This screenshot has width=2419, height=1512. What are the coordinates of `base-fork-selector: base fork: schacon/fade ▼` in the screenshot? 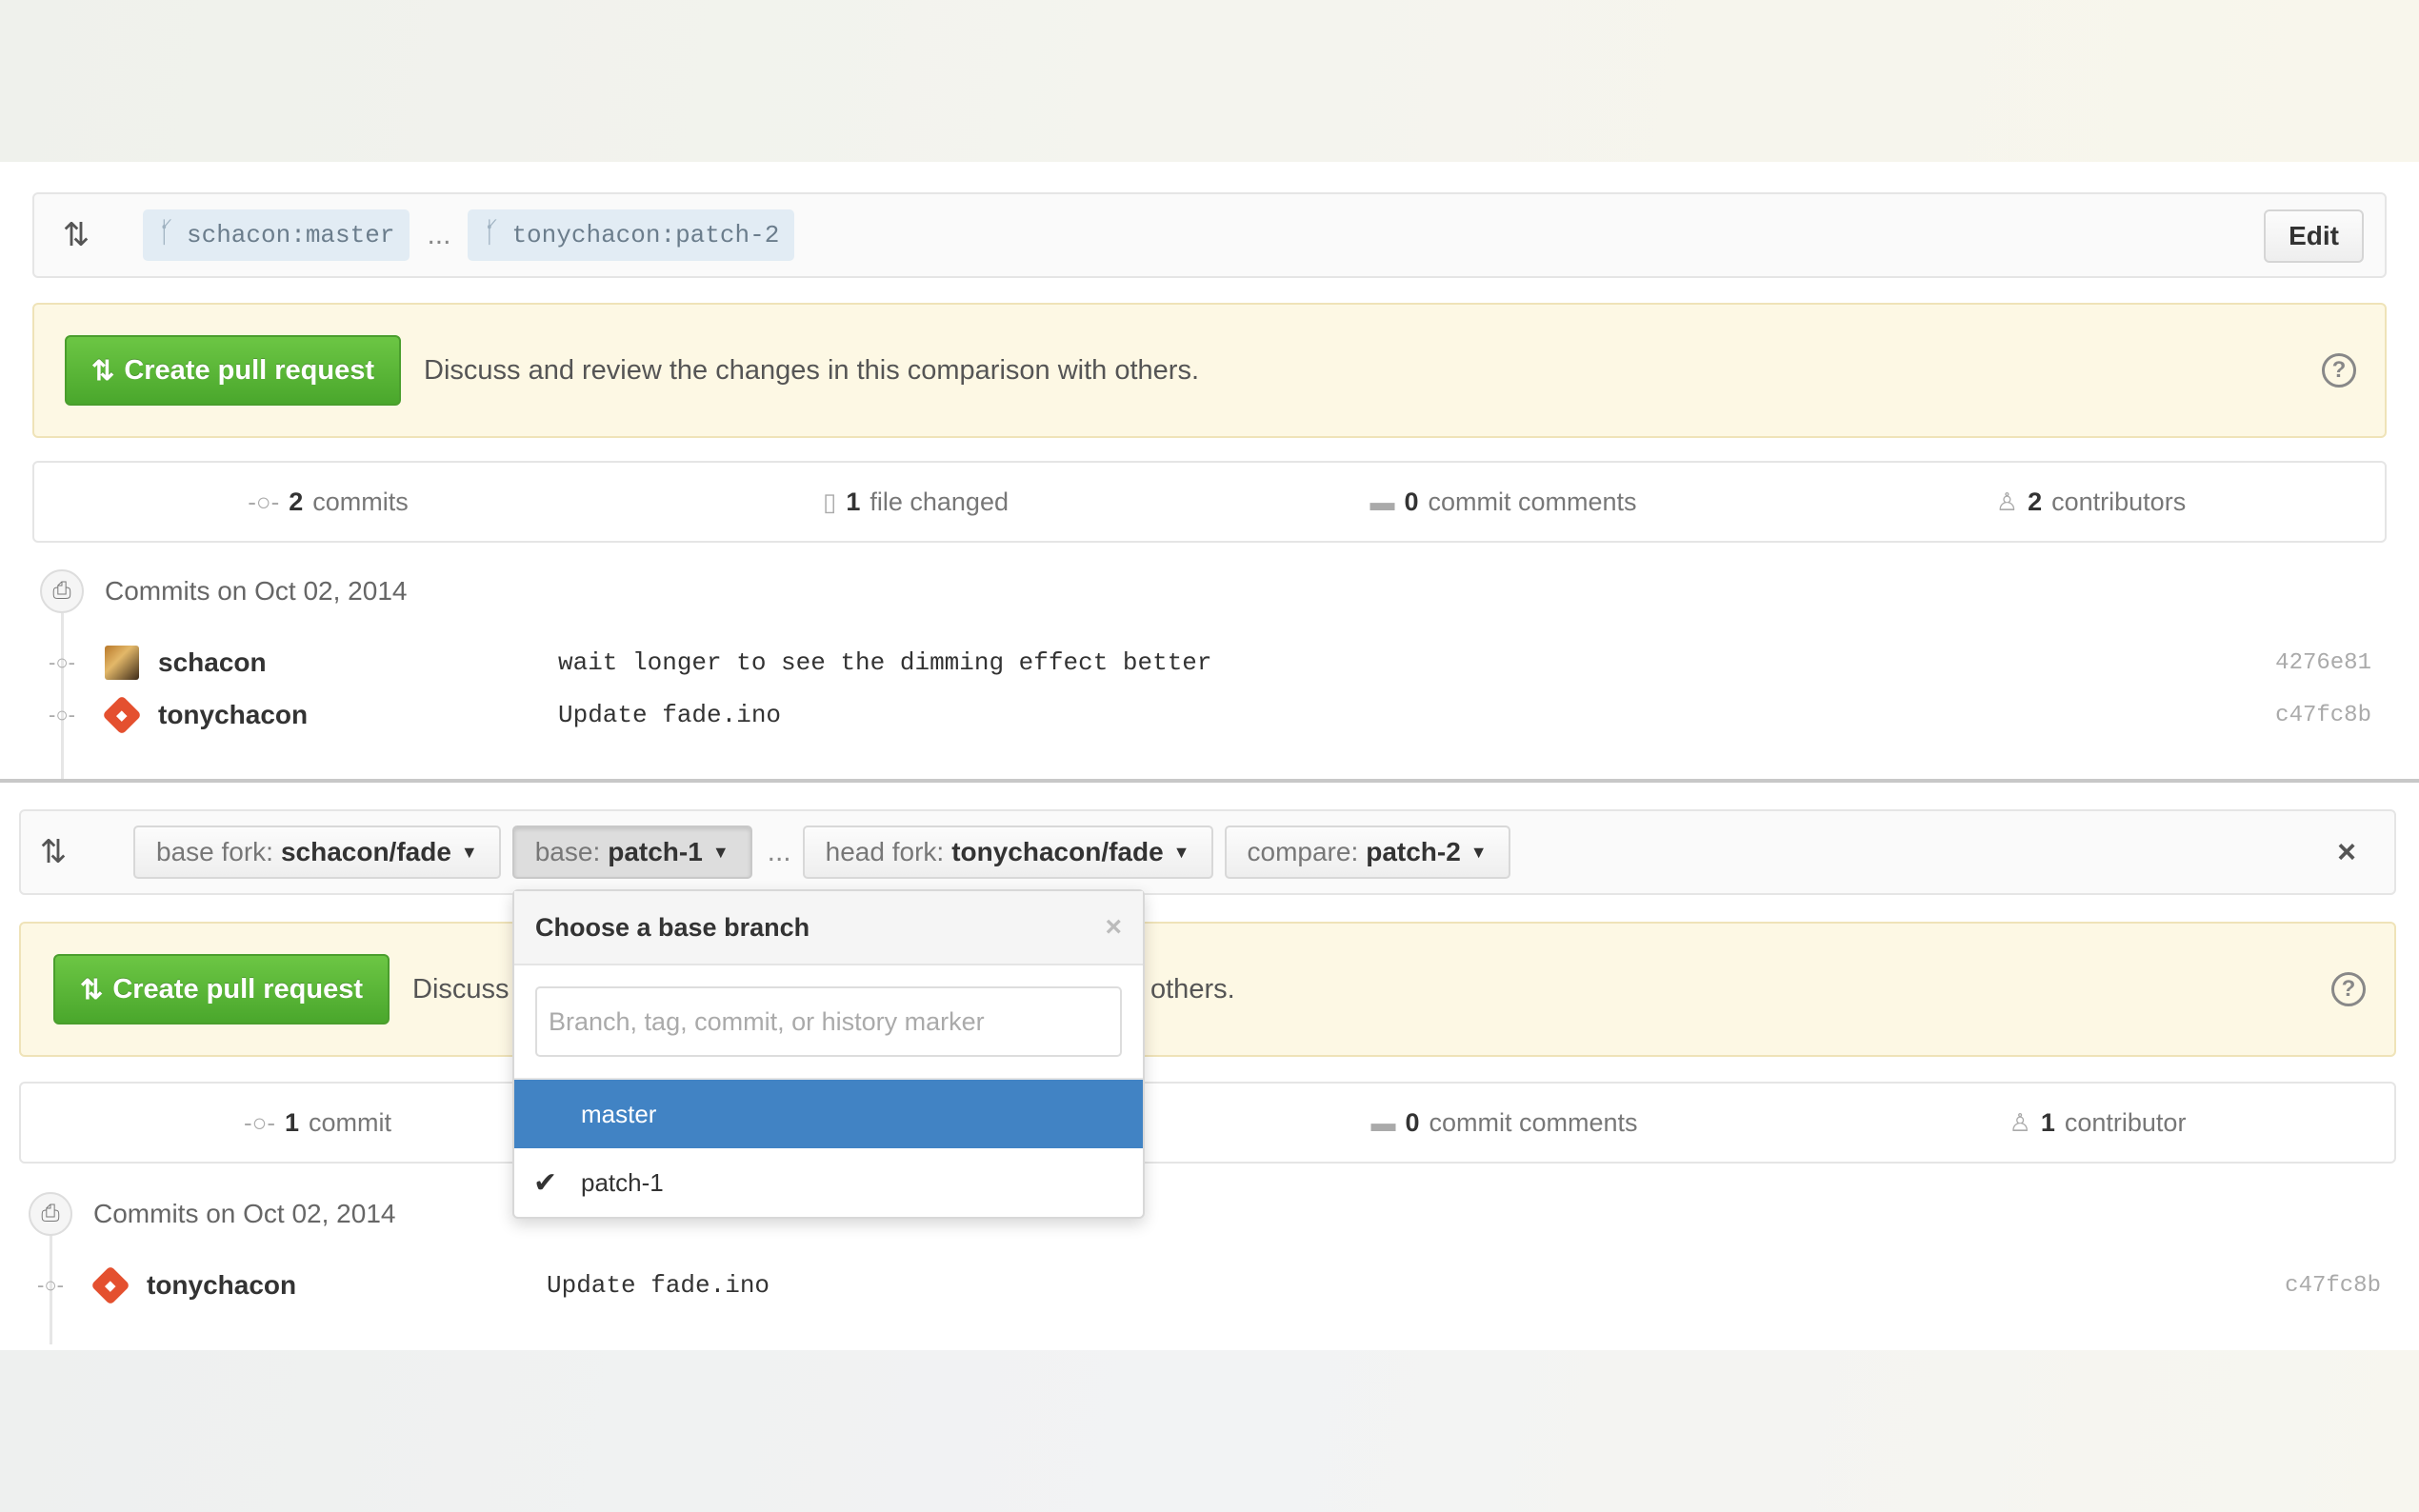 It's located at (317, 852).